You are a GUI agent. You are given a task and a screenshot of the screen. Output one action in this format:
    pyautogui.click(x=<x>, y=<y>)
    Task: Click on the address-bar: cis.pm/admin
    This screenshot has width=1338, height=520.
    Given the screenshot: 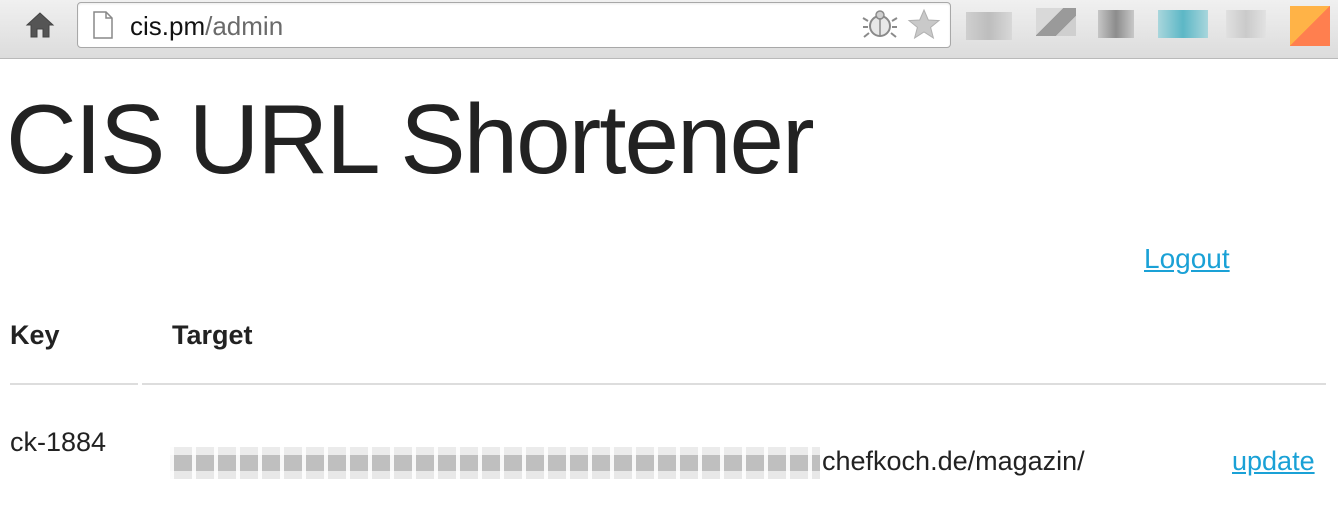 What is the action you would take?
    pyautogui.click(x=514, y=25)
    